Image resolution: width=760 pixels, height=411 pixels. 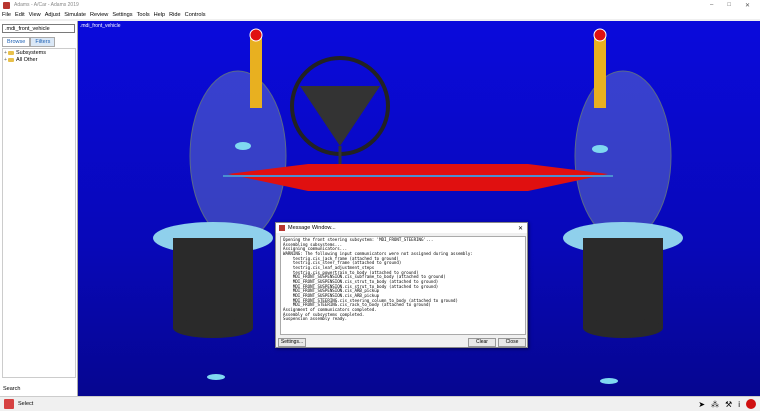 What do you see at coordinates (715, 404) in the screenshot?
I see `network-icon: ⁂` at bounding box center [715, 404].